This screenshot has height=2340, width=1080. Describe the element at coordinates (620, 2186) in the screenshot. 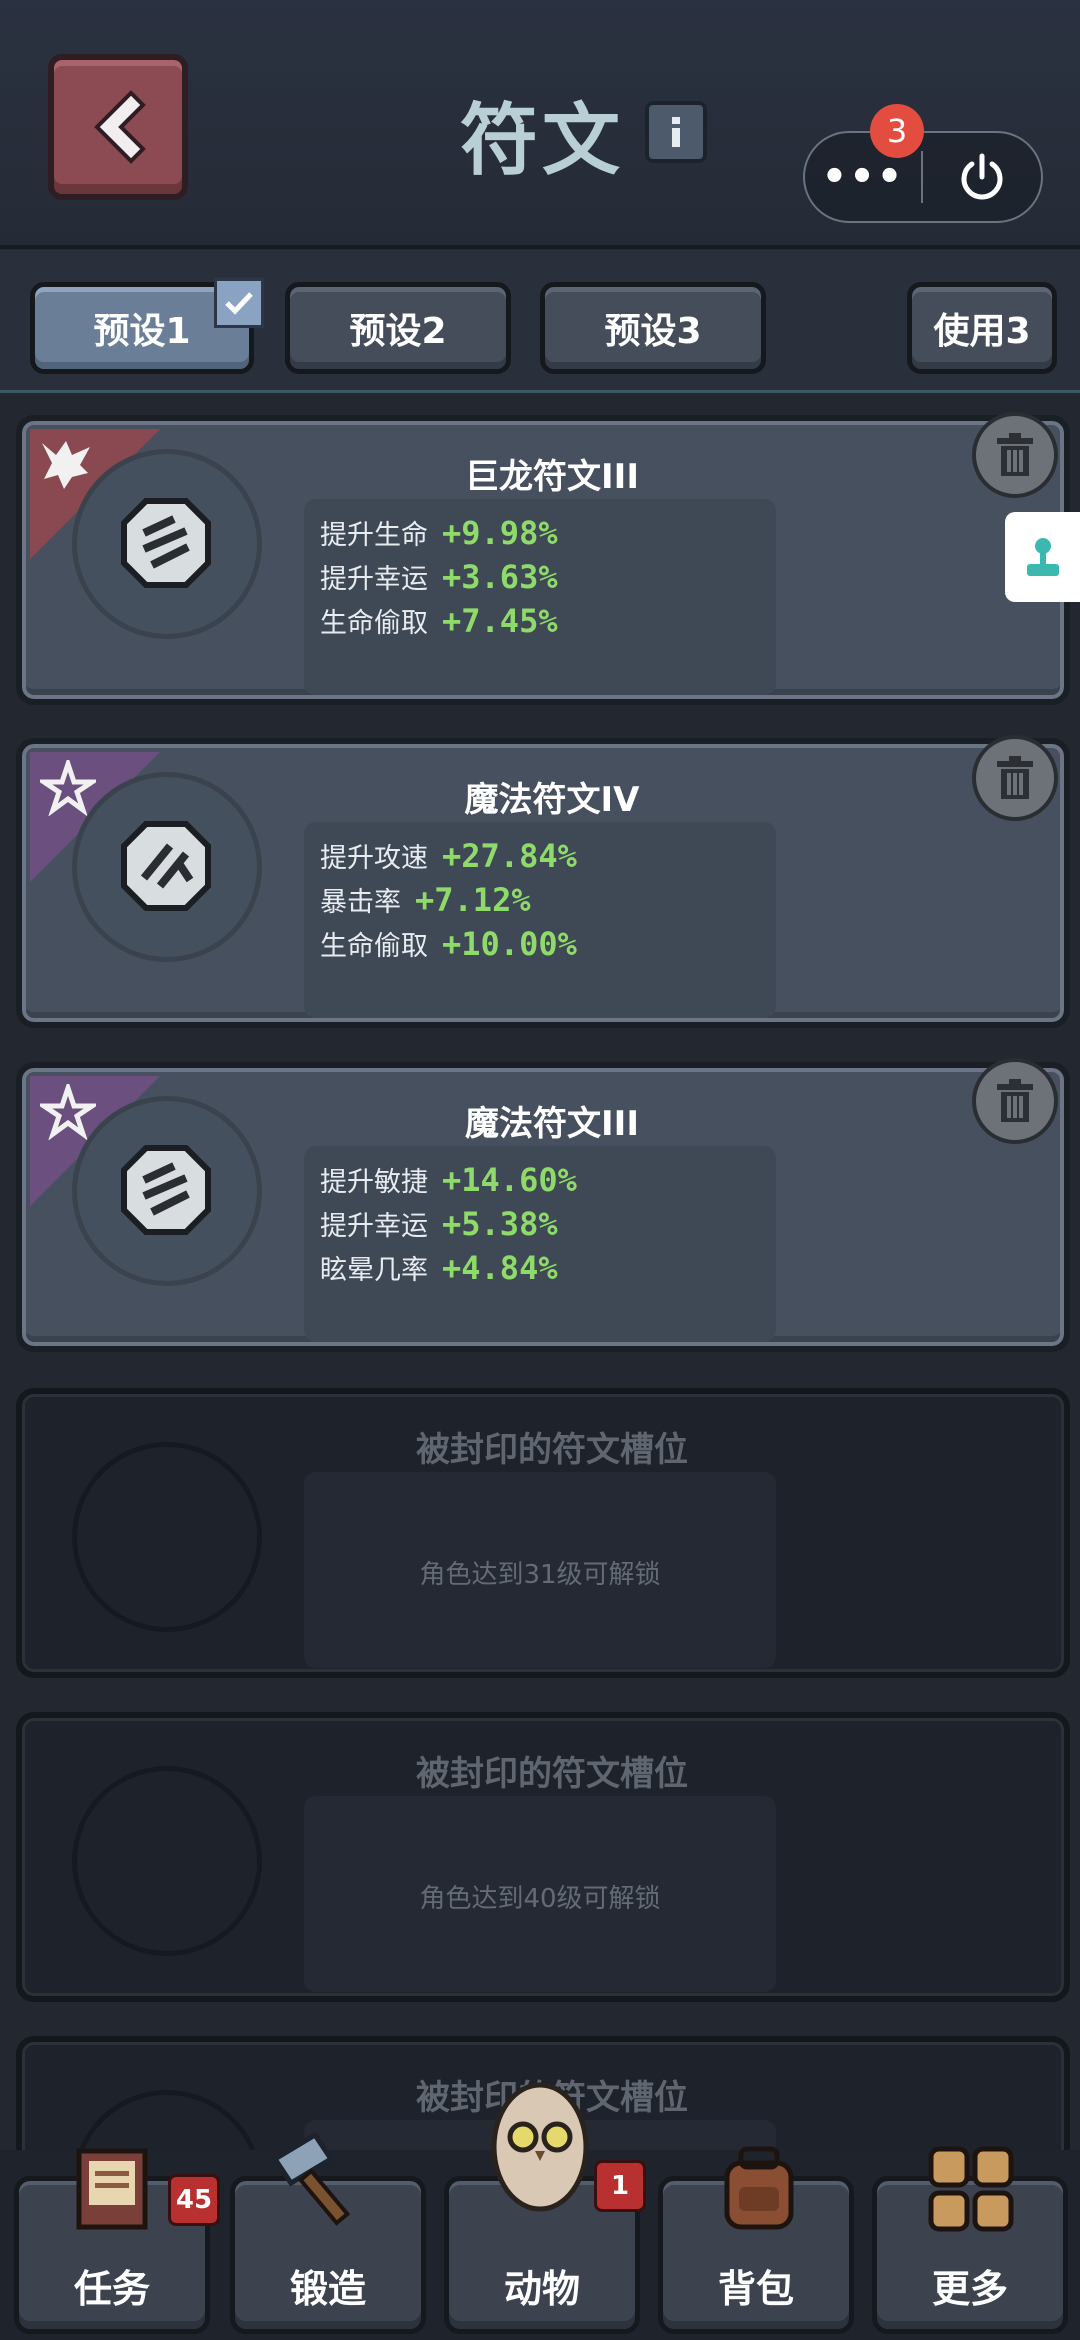

I see `nav-badge: 1` at that location.